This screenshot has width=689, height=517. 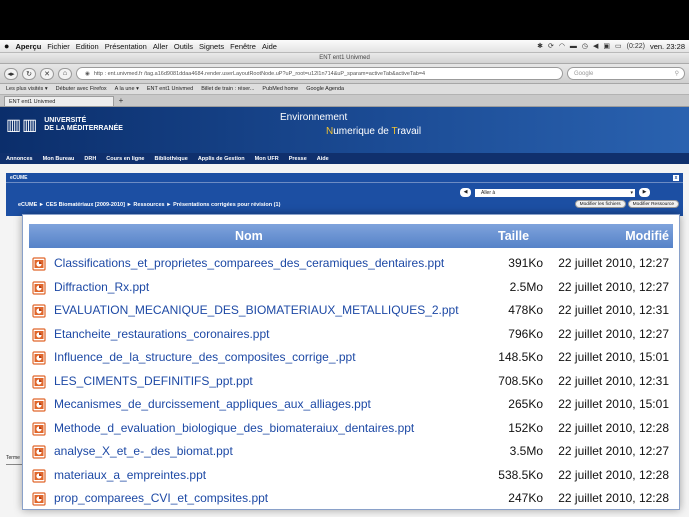 I want to click on menubar-clock: ven. 23:28, so click(x=667, y=46).